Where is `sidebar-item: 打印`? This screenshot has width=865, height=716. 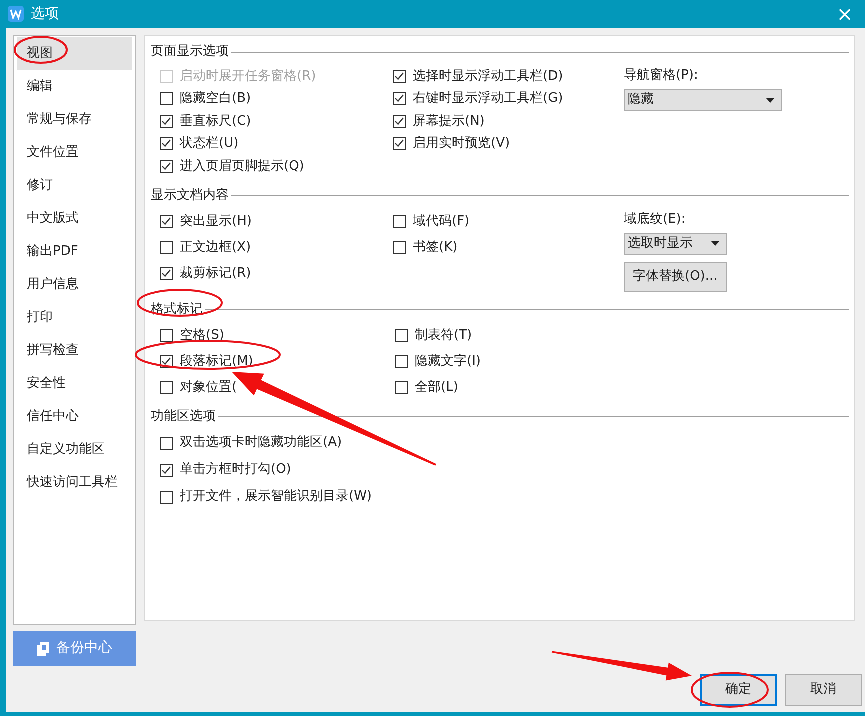 sidebar-item: 打印 is located at coordinates (74, 317).